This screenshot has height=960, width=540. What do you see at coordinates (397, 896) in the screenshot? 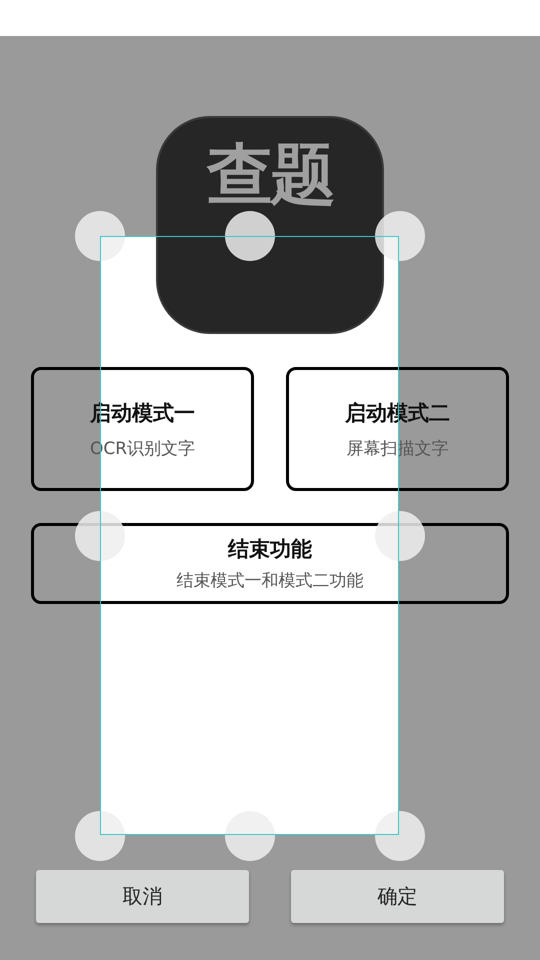
I see `dialog-button: 确定` at bounding box center [397, 896].